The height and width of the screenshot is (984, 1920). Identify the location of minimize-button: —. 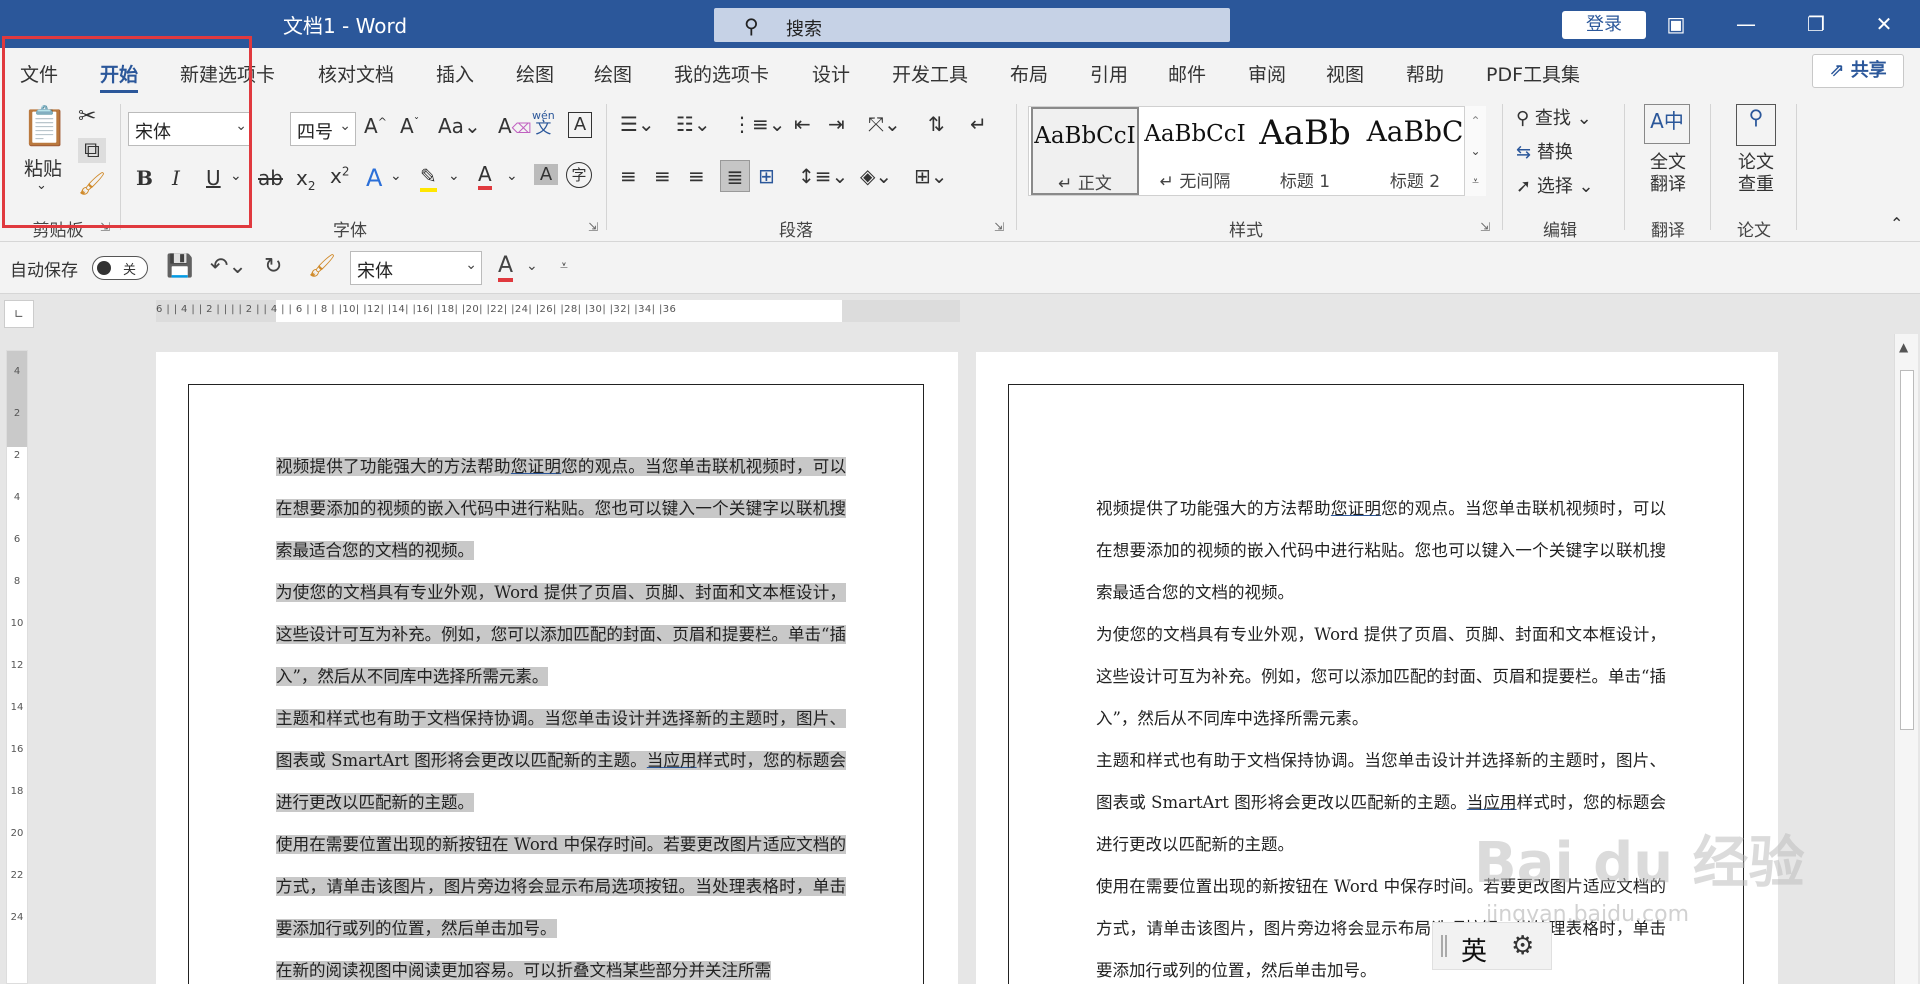
(1746, 24).